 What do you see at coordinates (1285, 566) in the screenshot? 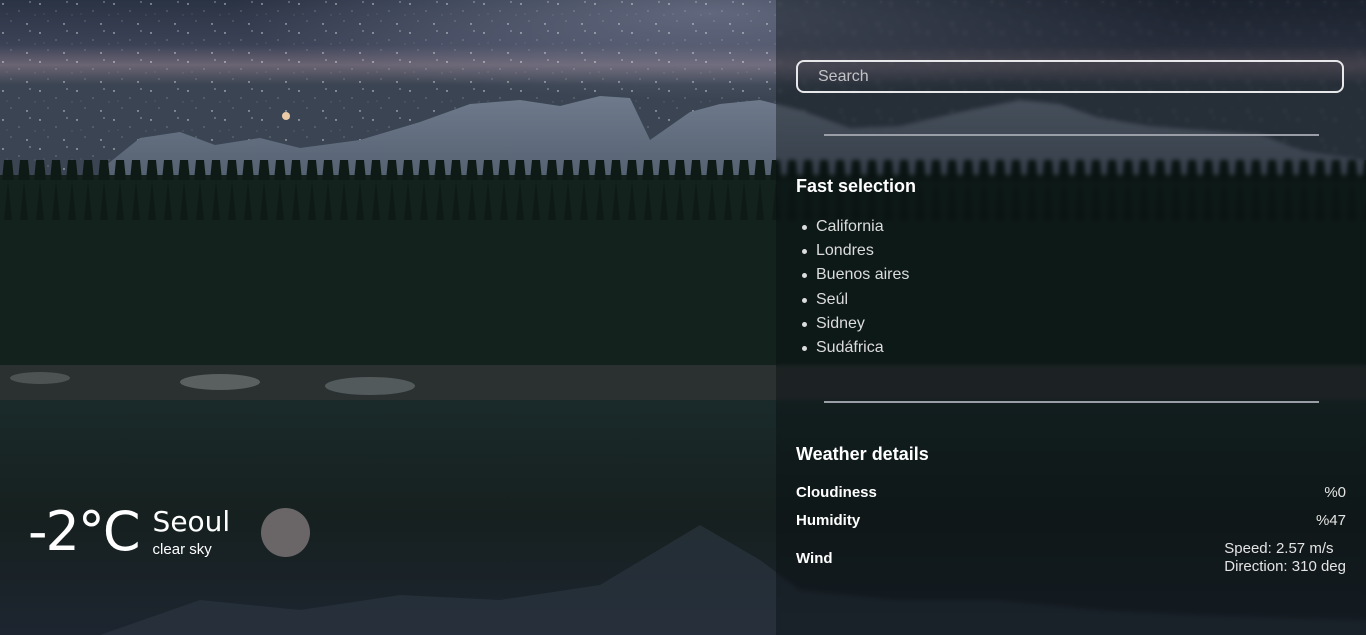
I see `wind-direction: Direction: 310 deg` at bounding box center [1285, 566].